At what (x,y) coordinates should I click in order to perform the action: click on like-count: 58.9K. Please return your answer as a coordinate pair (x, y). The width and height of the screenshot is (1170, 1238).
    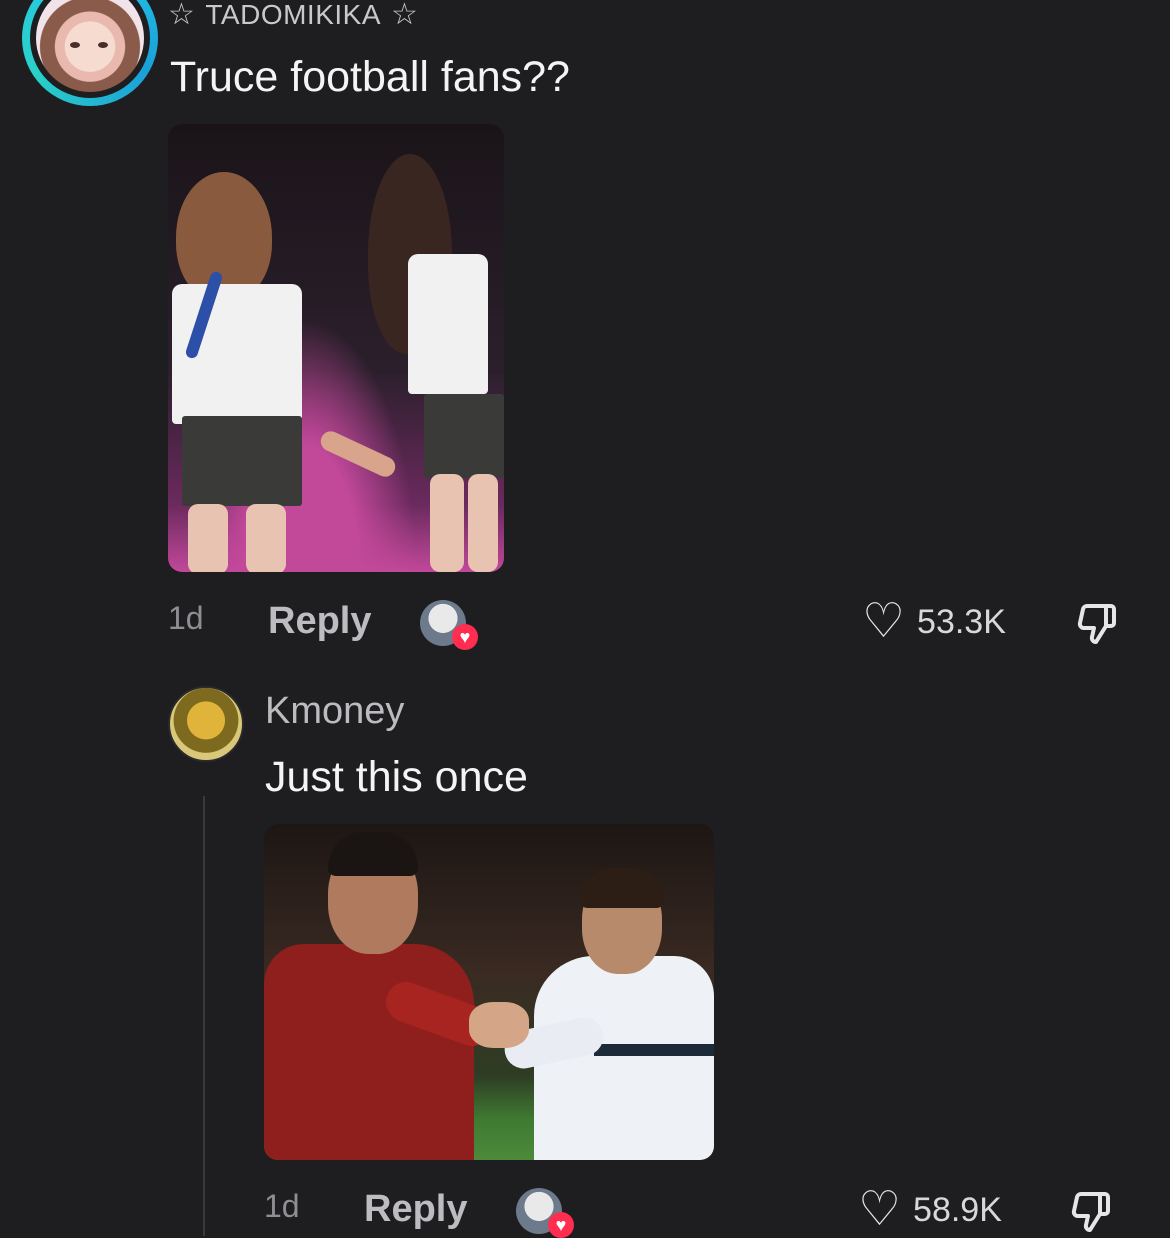
    Looking at the image, I should click on (957, 1209).